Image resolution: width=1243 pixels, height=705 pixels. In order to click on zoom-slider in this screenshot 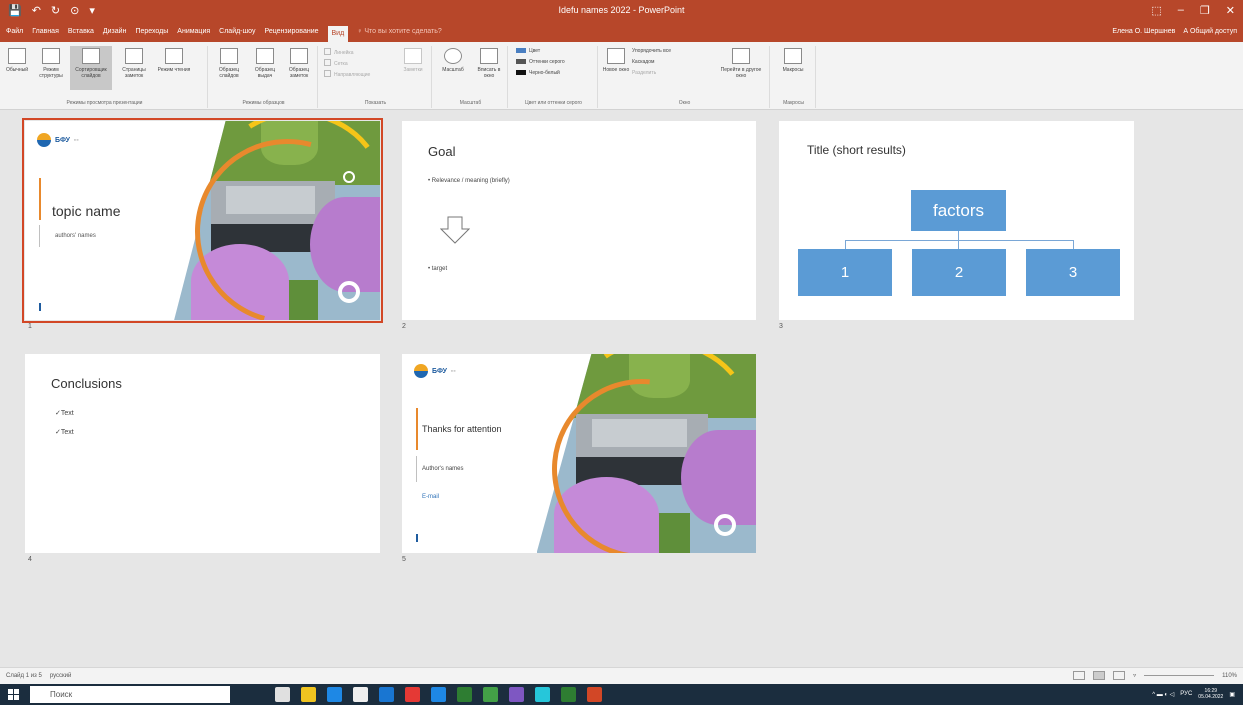, I will do `click(1179, 675)`.